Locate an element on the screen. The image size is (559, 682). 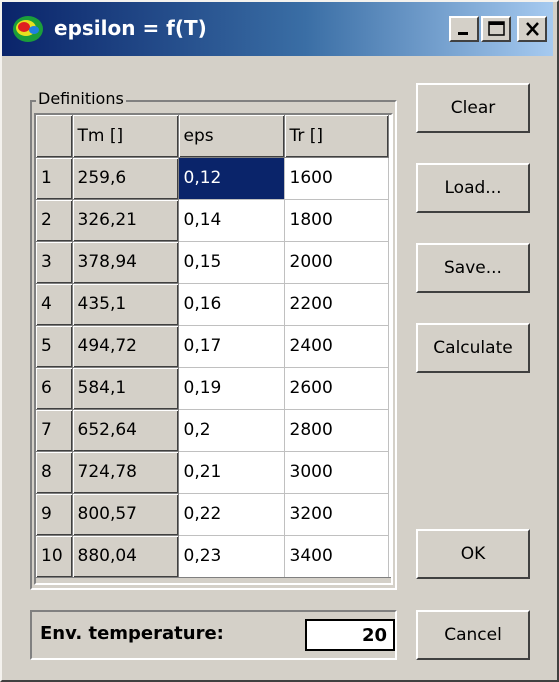
definitions-label: Definitions is located at coordinates (81, 98).